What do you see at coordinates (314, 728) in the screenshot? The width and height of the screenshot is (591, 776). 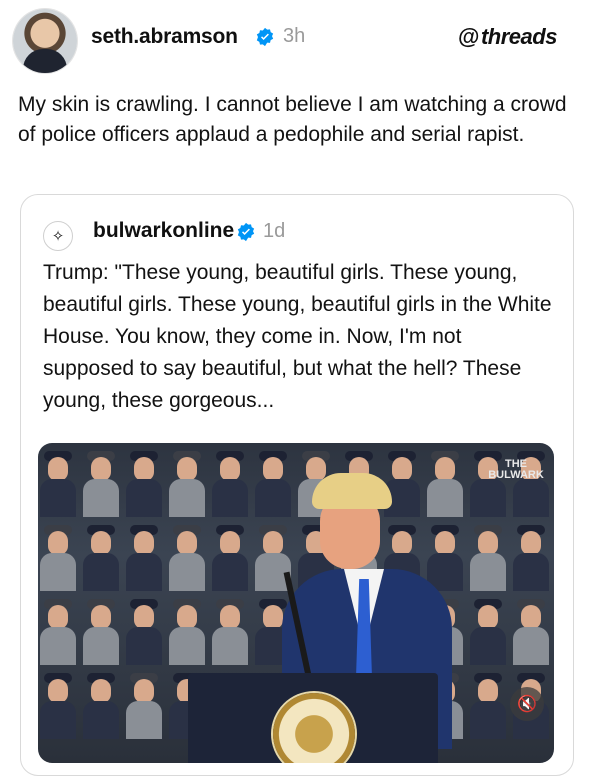 I see `presidential-seal-icon` at bounding box center [314, 728].